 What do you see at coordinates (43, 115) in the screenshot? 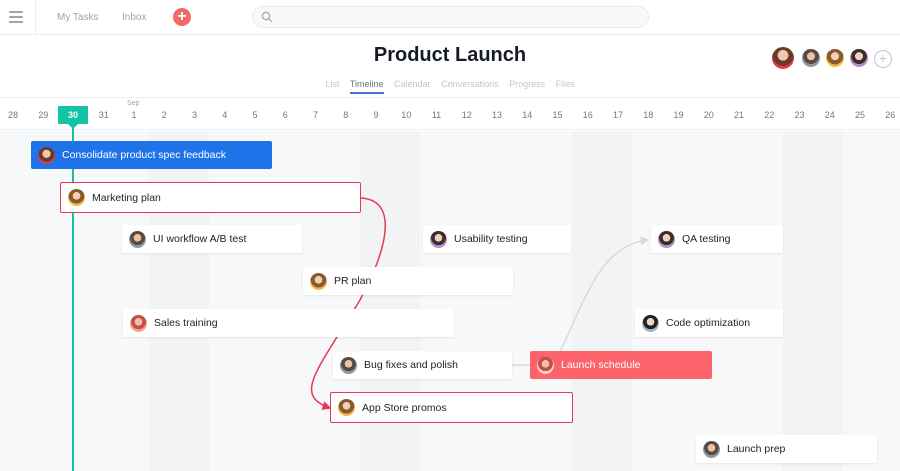
I see `day-label: 29` at bounding box center [43, 115].